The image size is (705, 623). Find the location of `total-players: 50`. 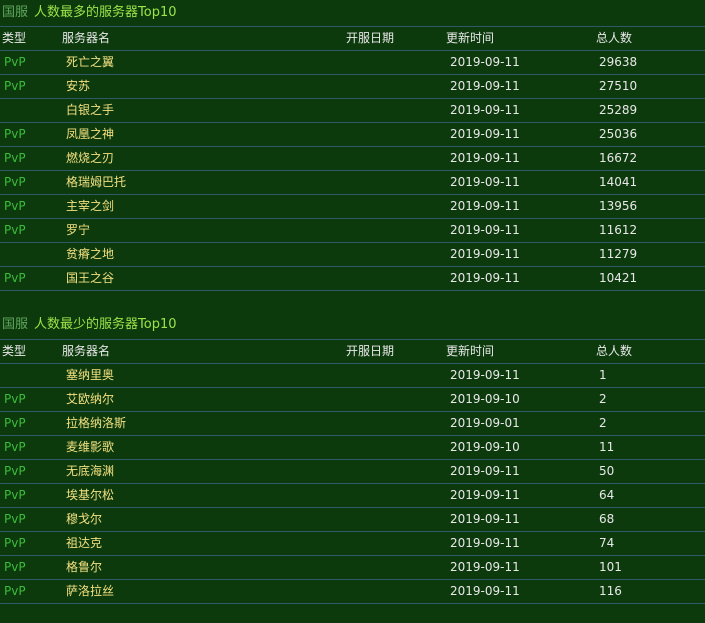

total-players: 50 is located at coordinates (607, 471).